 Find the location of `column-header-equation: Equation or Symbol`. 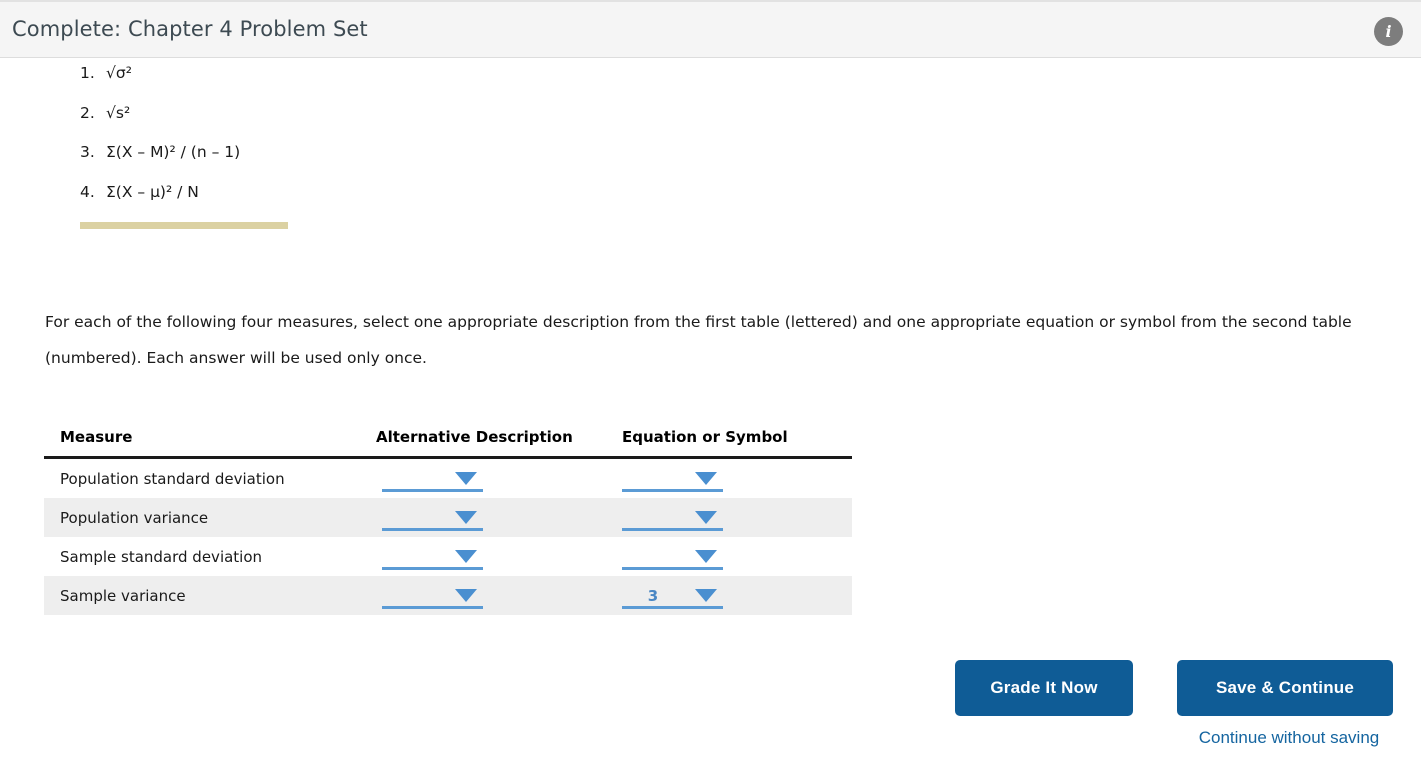

column-header-equation: Equation or Symbol is located at coordinates (737, 443).